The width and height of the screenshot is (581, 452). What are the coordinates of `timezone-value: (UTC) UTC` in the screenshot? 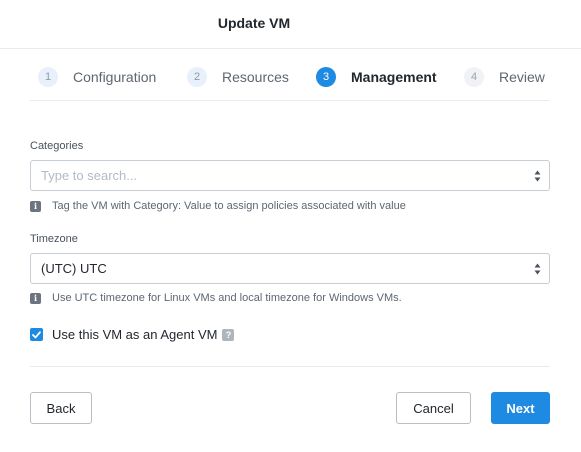 It's located at (74, 268).